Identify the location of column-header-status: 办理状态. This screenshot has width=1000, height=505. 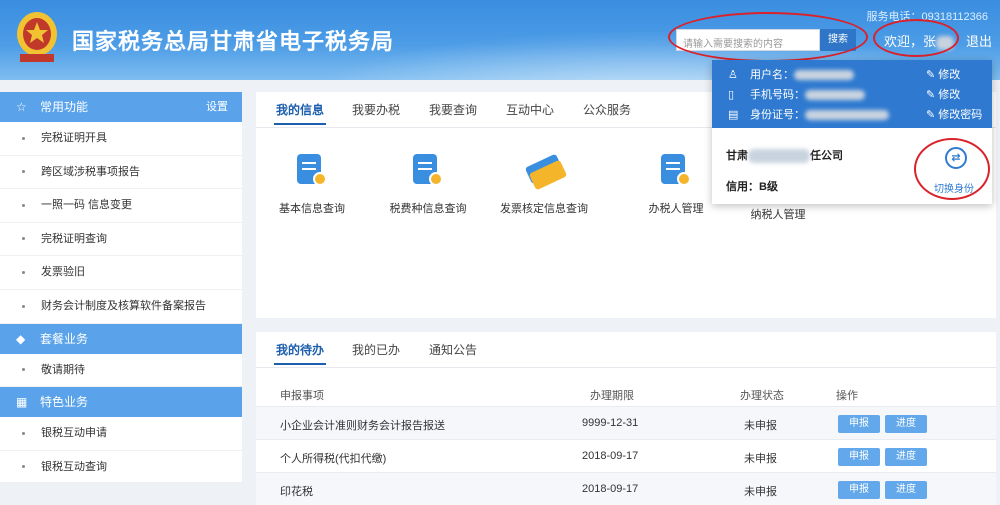
(762, 396).